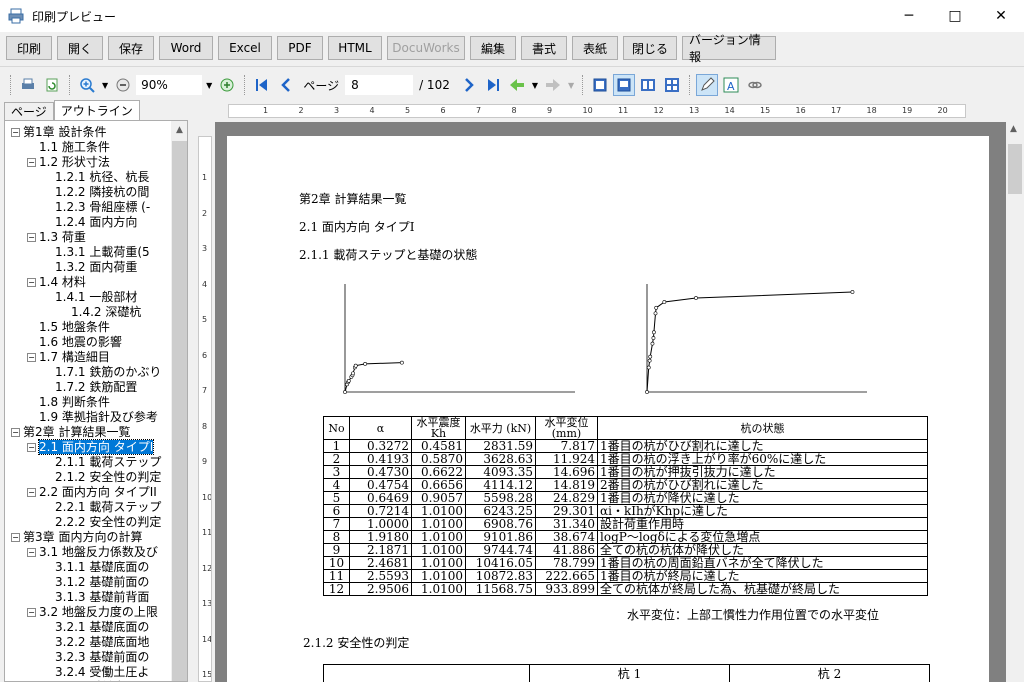  What do you see at coordinates (379, 85) in the screenshot?
I see `page-number-input: 8` at bounding box center [379, 85].